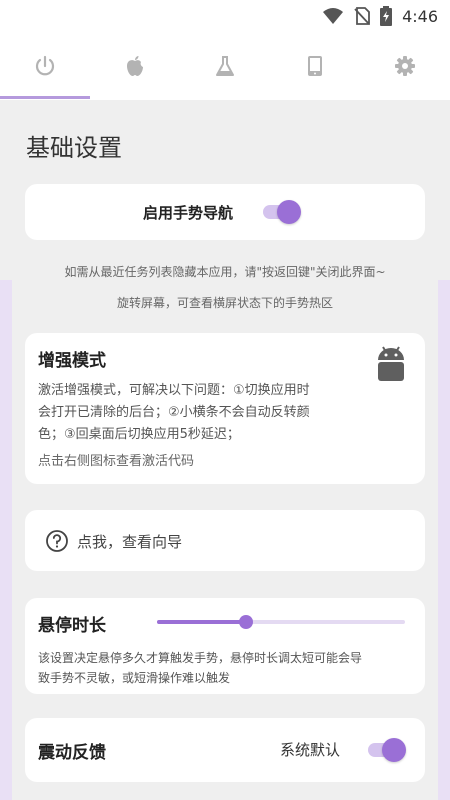  Describe the element at coordinates (188, 213) in the screenshot. I see `gesture-nav-label: 启用手势导航` at that location.